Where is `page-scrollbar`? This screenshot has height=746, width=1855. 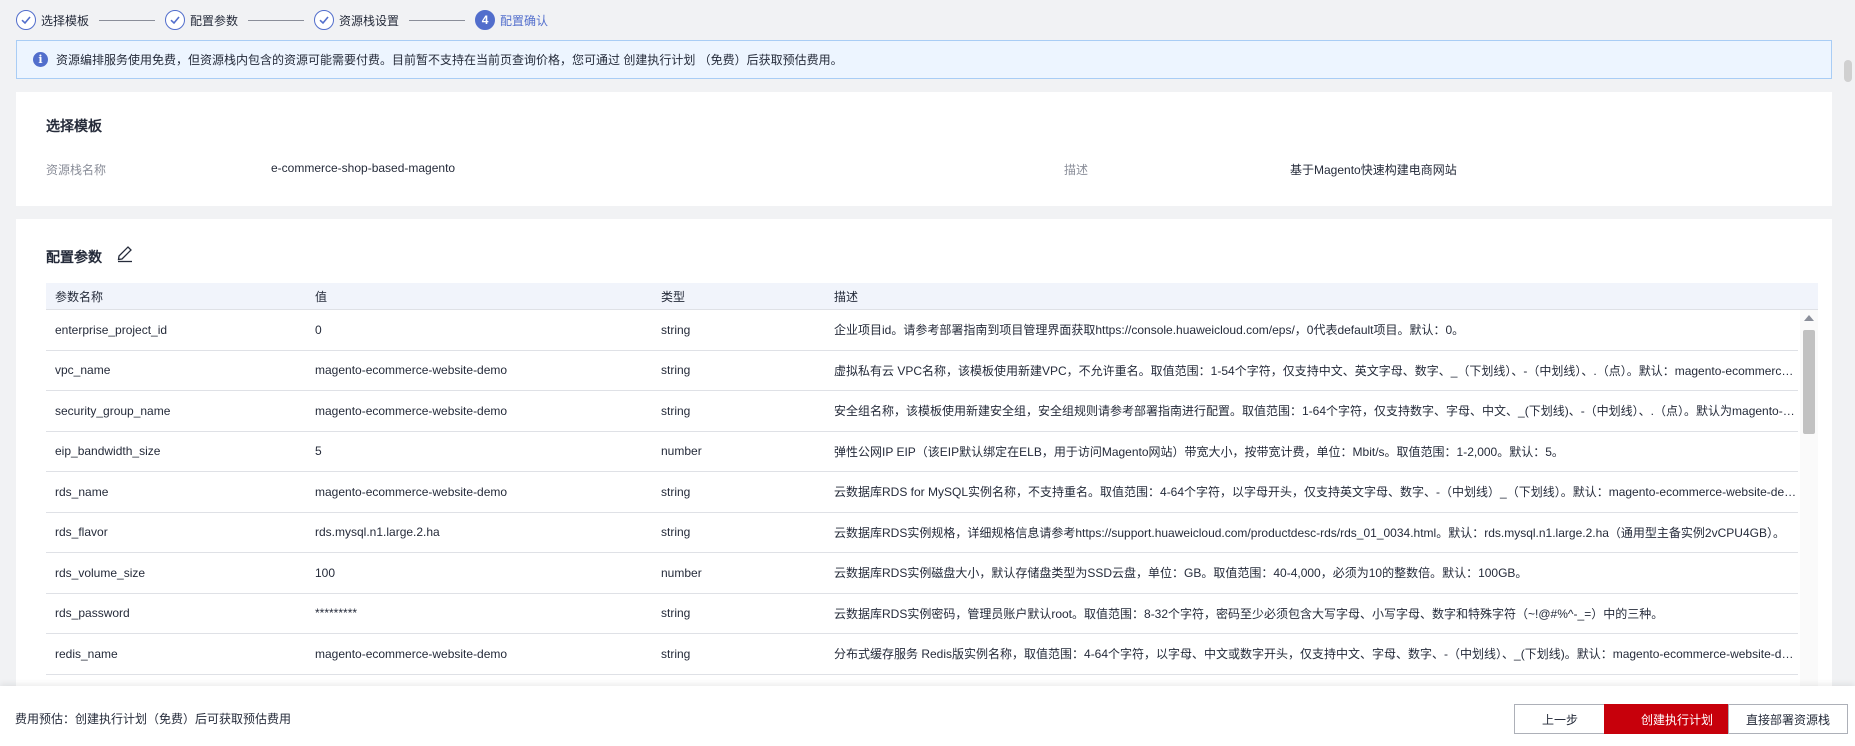
page-scrollbar is located at coordinates (1848, 350).